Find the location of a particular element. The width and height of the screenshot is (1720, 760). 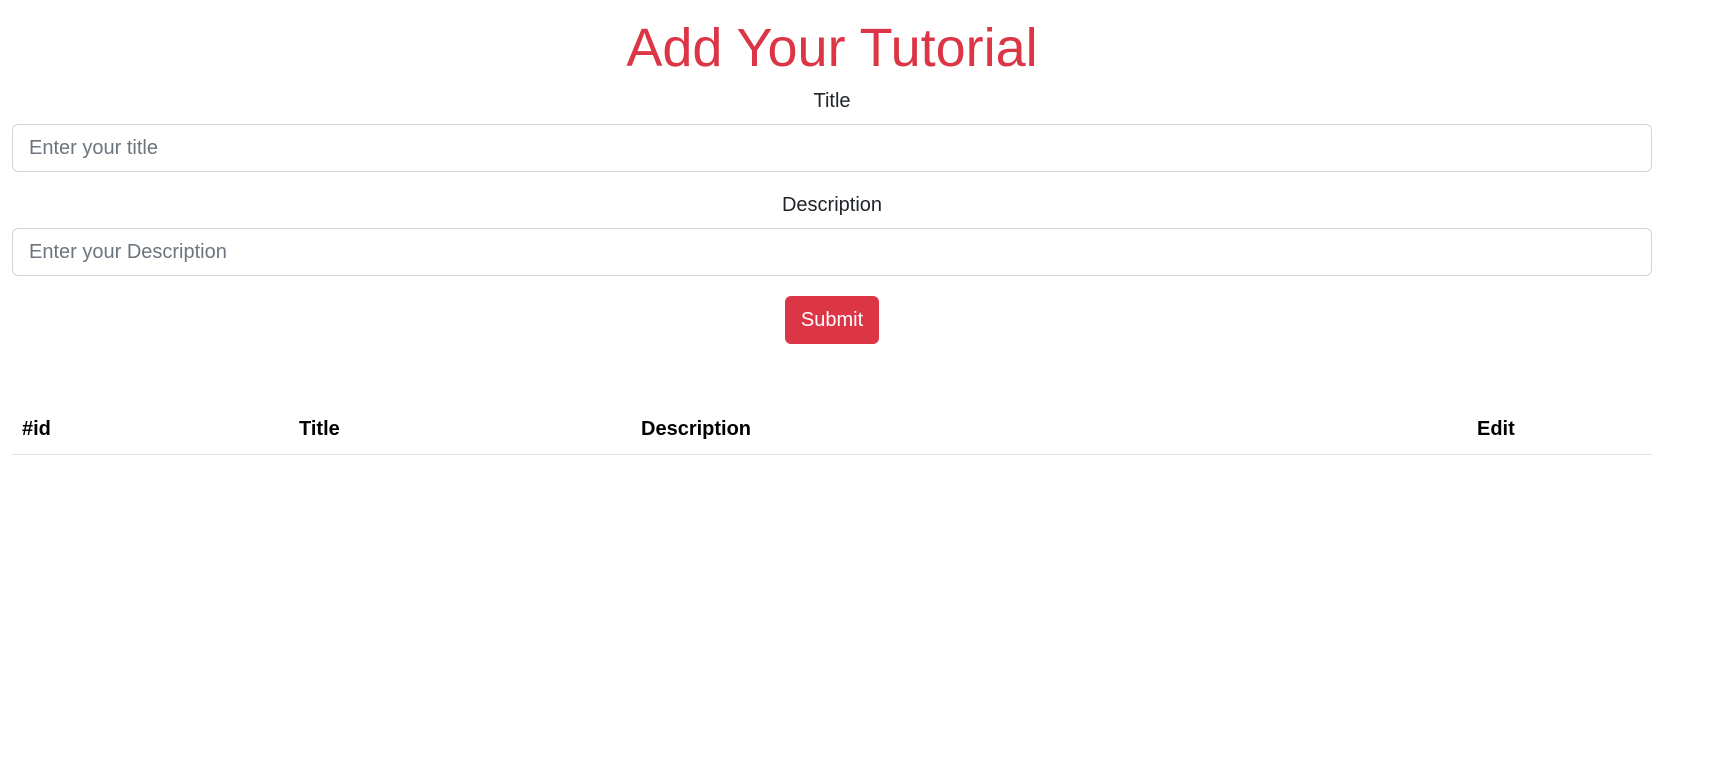

tutorials-table: #id Title Description Edit is located at coordinates (832, 429).